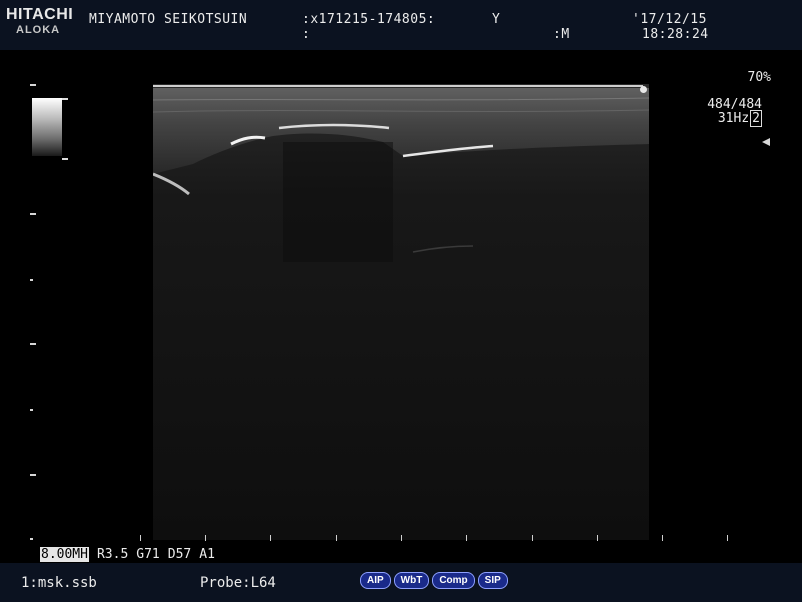 Image resolution: width=802 pixels, height=602 pixels. What do you see at coordinates (148, 554) in the screenshot?
I see `gain-g-readout: G71` at bounding box center [148, 554].